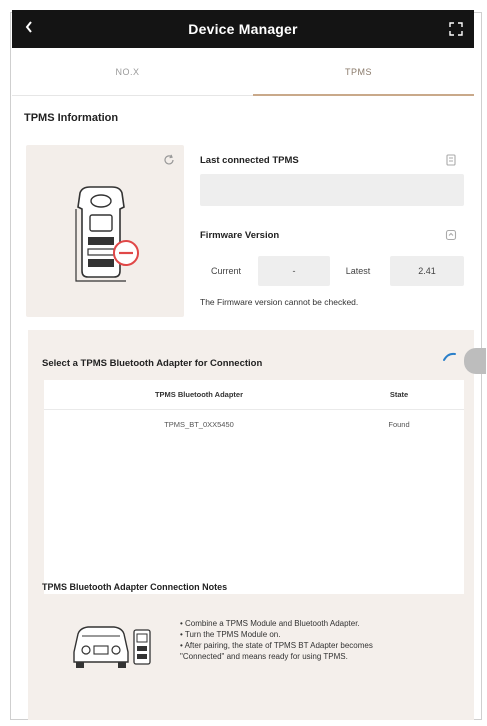 Image resolution: width=487 pixels, height=726 pixels. I want to click on column-header-state: State, so click(399, 394).